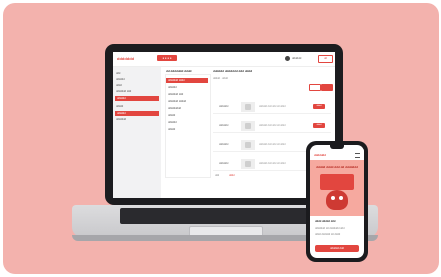  I want to click on sidebar-item: ddddddd, so click(121, 119).